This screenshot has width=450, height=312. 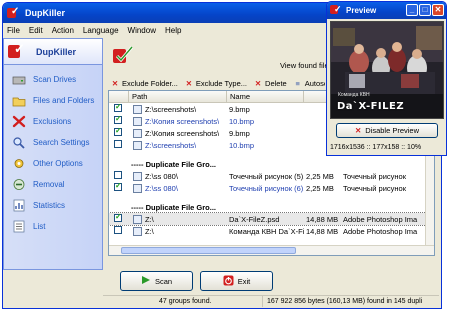 What do you see at coordinates (314, 83) in the screenshot?
I see `autoselect-label: Autose` at bounding box center [314, 83].